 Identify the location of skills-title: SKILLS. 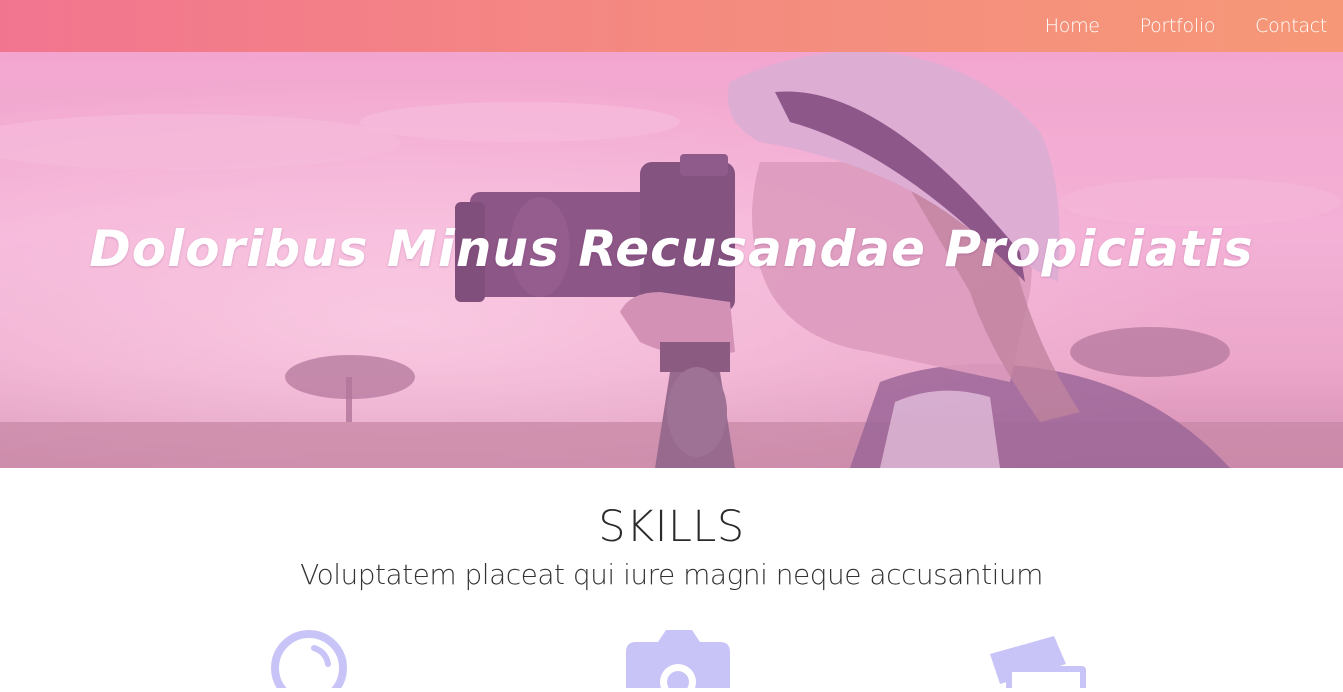
(671, 527).